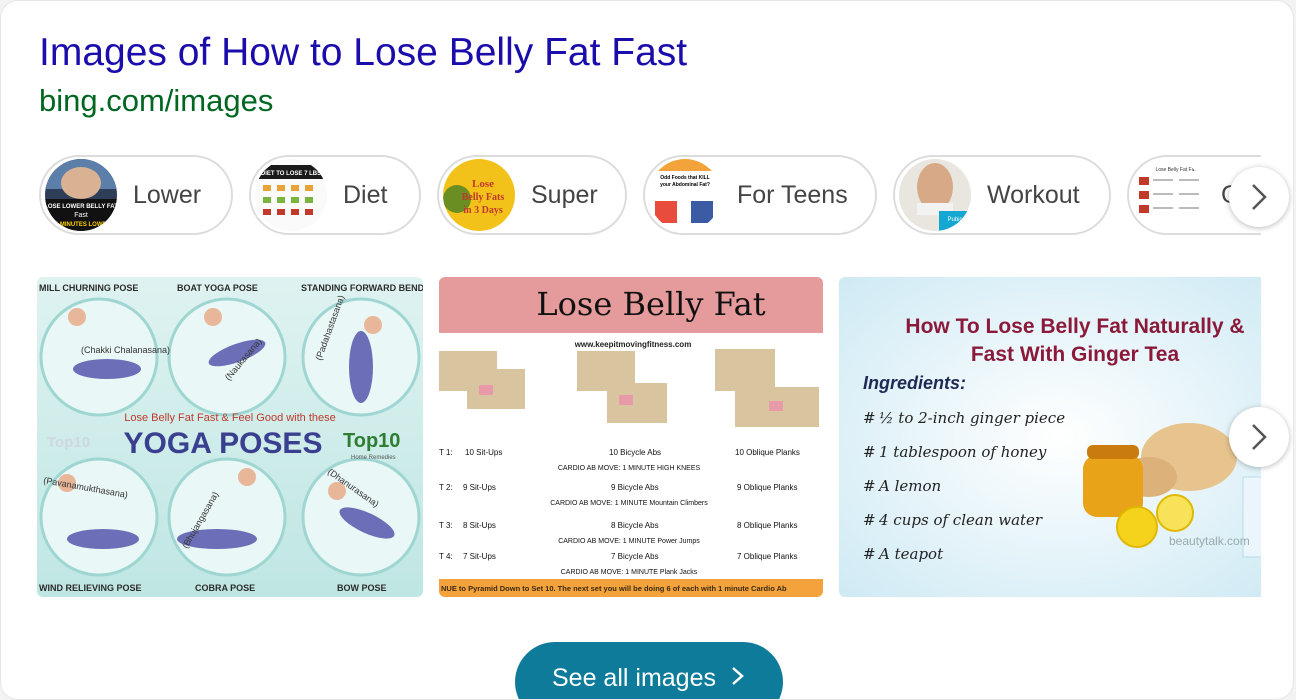  I want to click on workout-cell: 7 Bicycle Abs, so click(635, 556).